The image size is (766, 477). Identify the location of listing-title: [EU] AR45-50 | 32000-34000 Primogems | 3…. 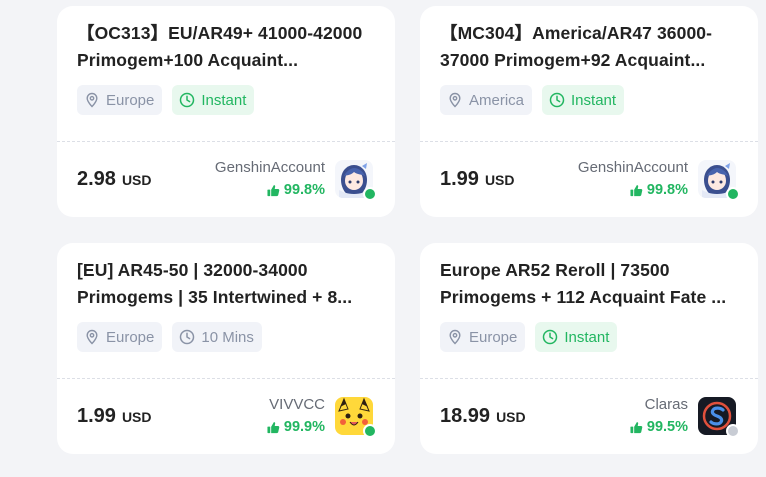
(227, 284).